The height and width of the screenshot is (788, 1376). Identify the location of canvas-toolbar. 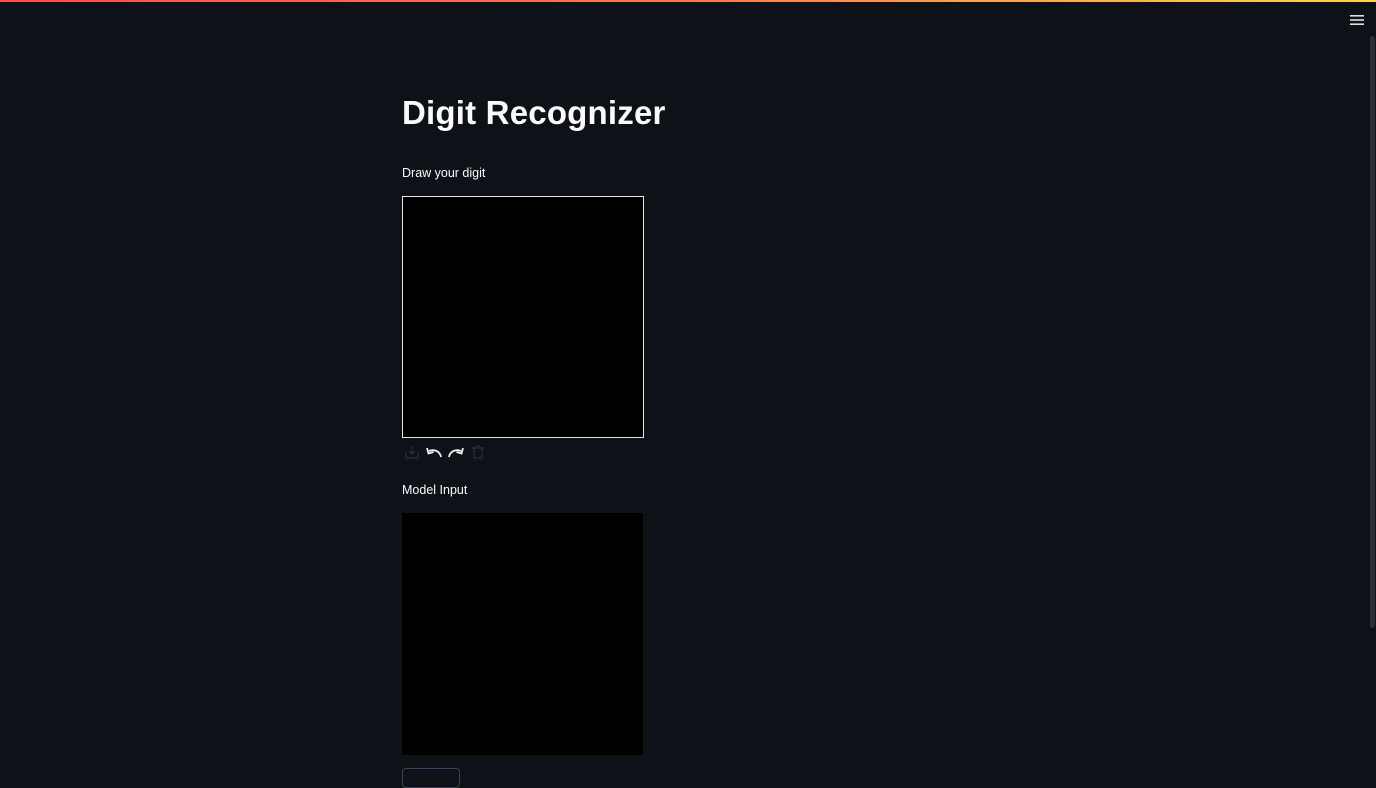
(445, 452).